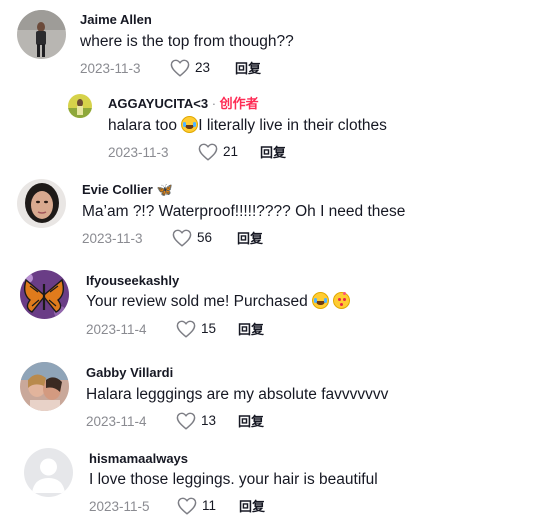  I want to click on like-button: 11, so click(196, 506).